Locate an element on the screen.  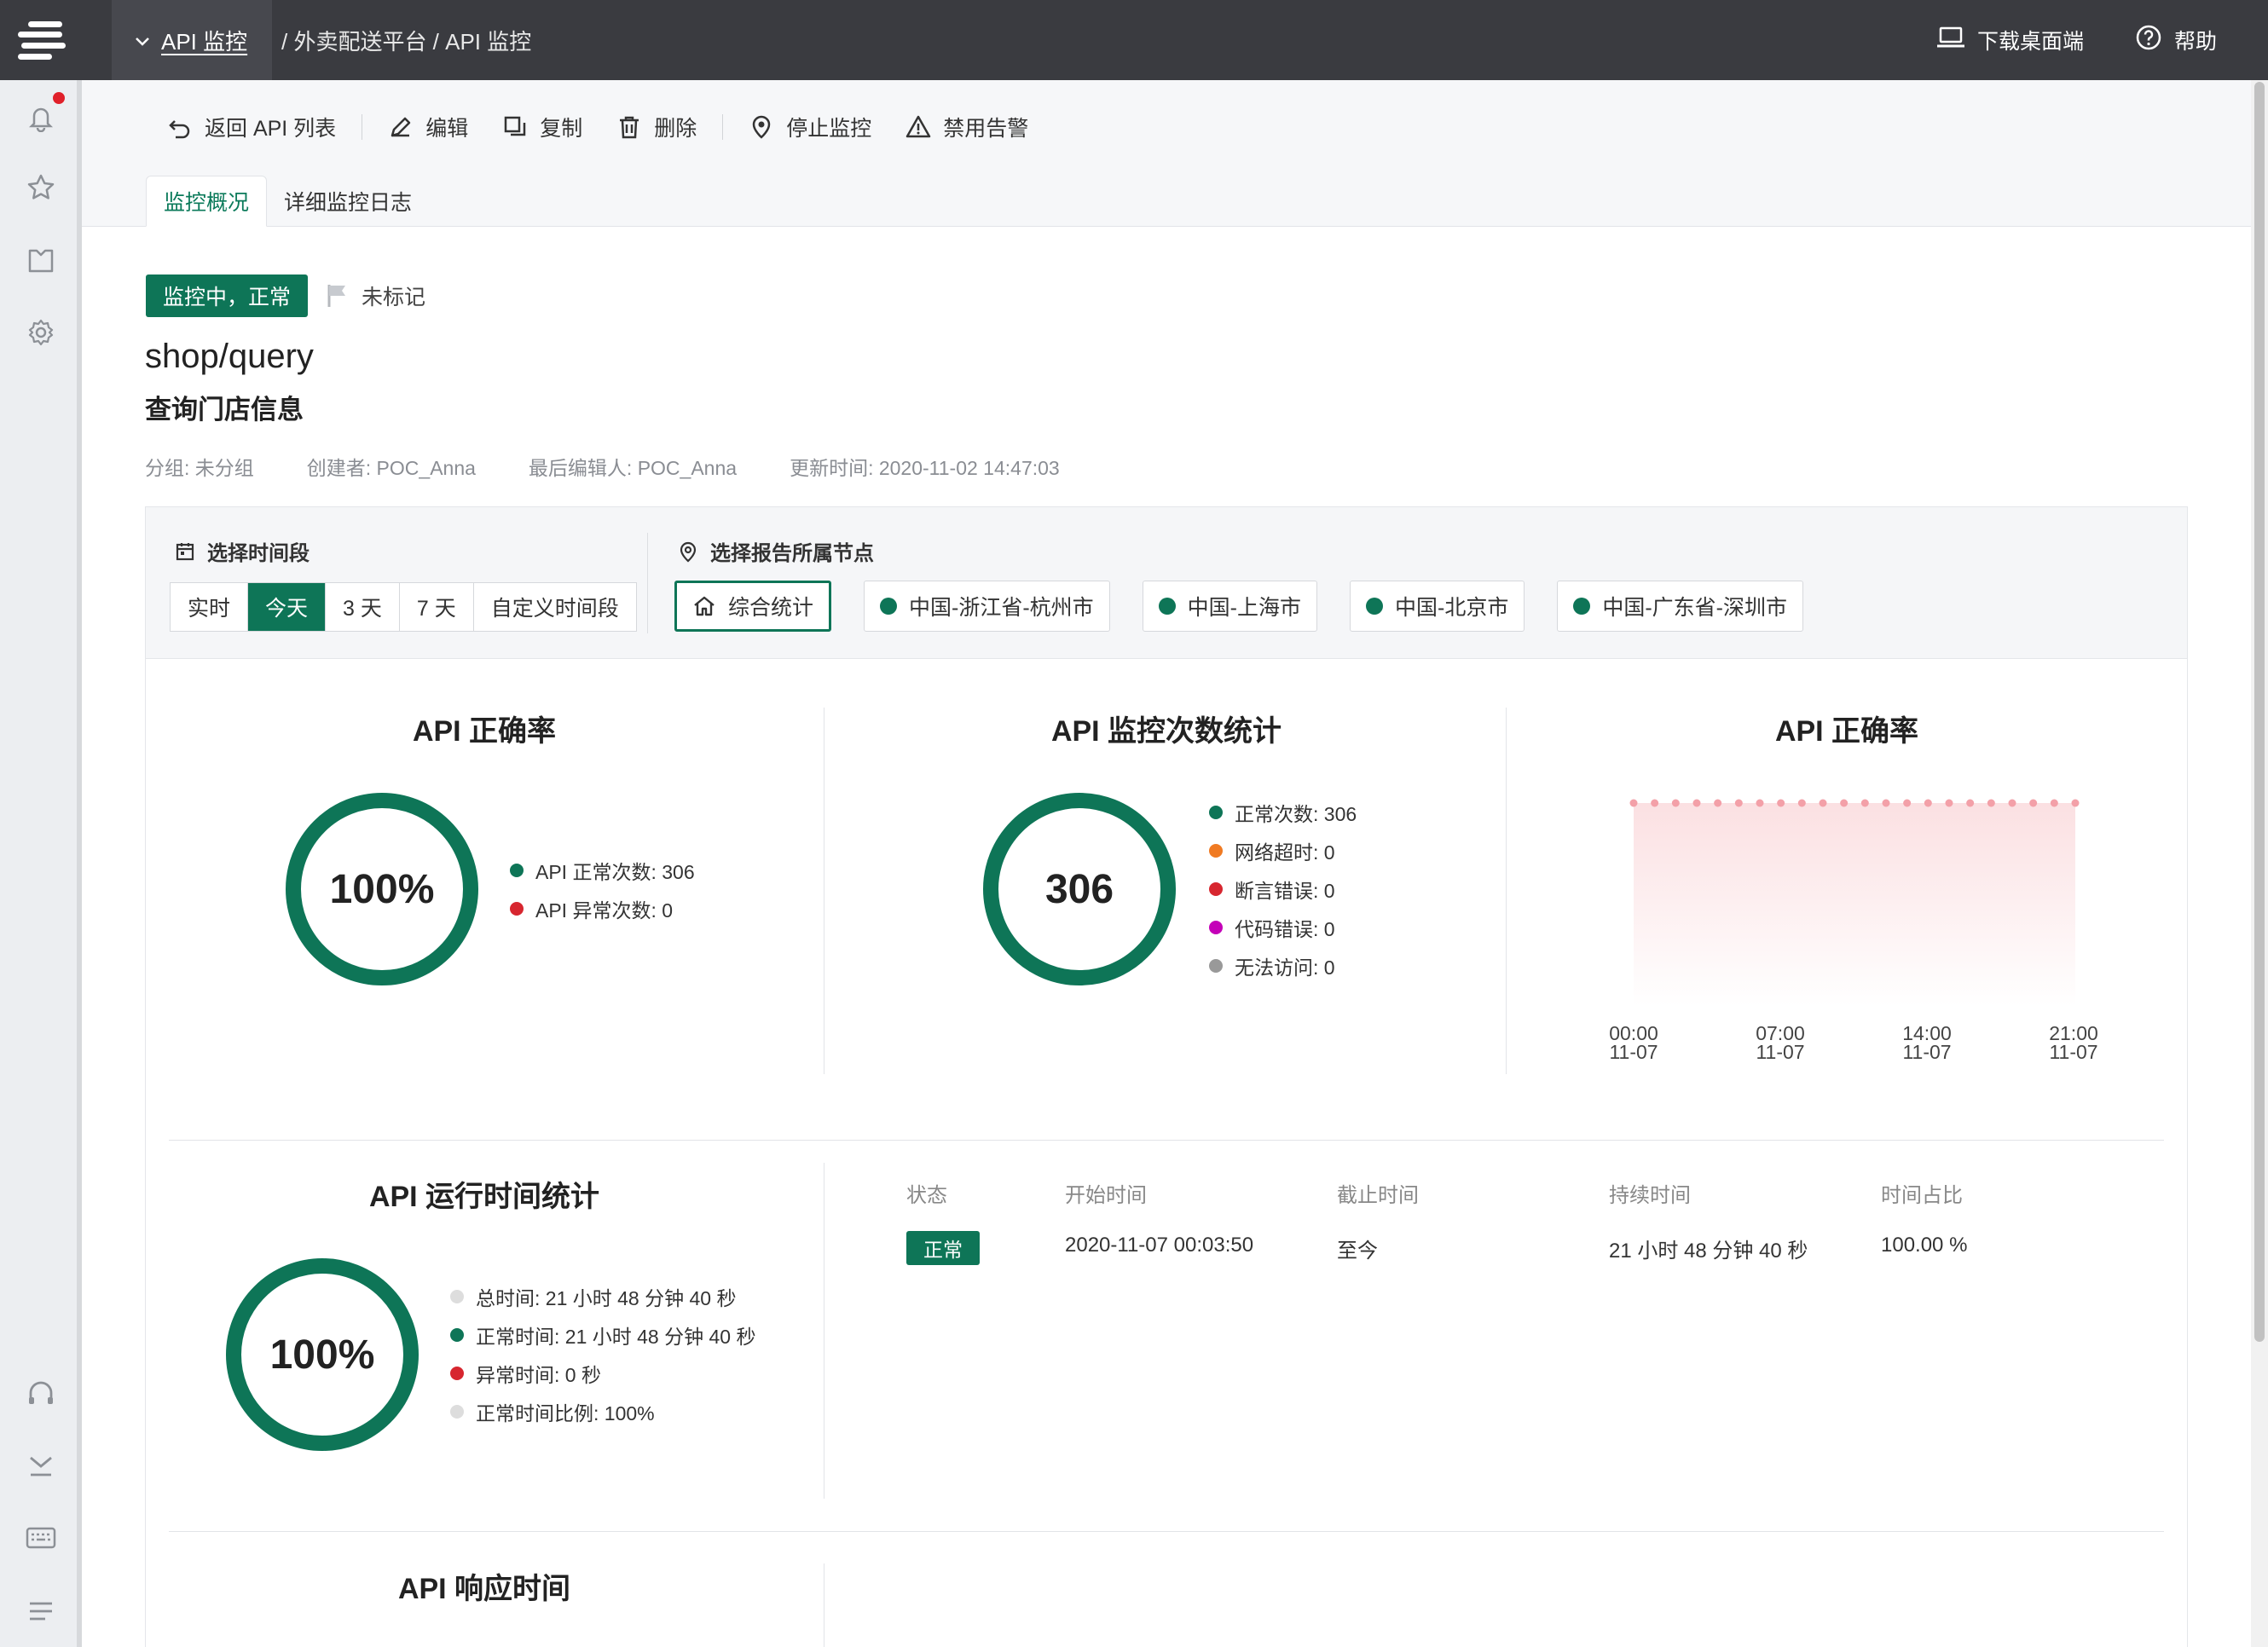
app-logo is located at coordinates (41, 40).